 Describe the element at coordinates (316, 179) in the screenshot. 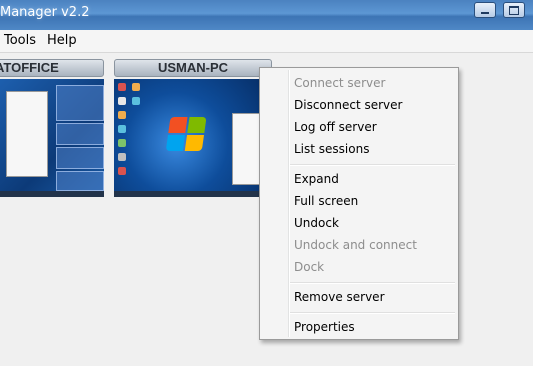

I see `menu-expand: Expand` at that location.